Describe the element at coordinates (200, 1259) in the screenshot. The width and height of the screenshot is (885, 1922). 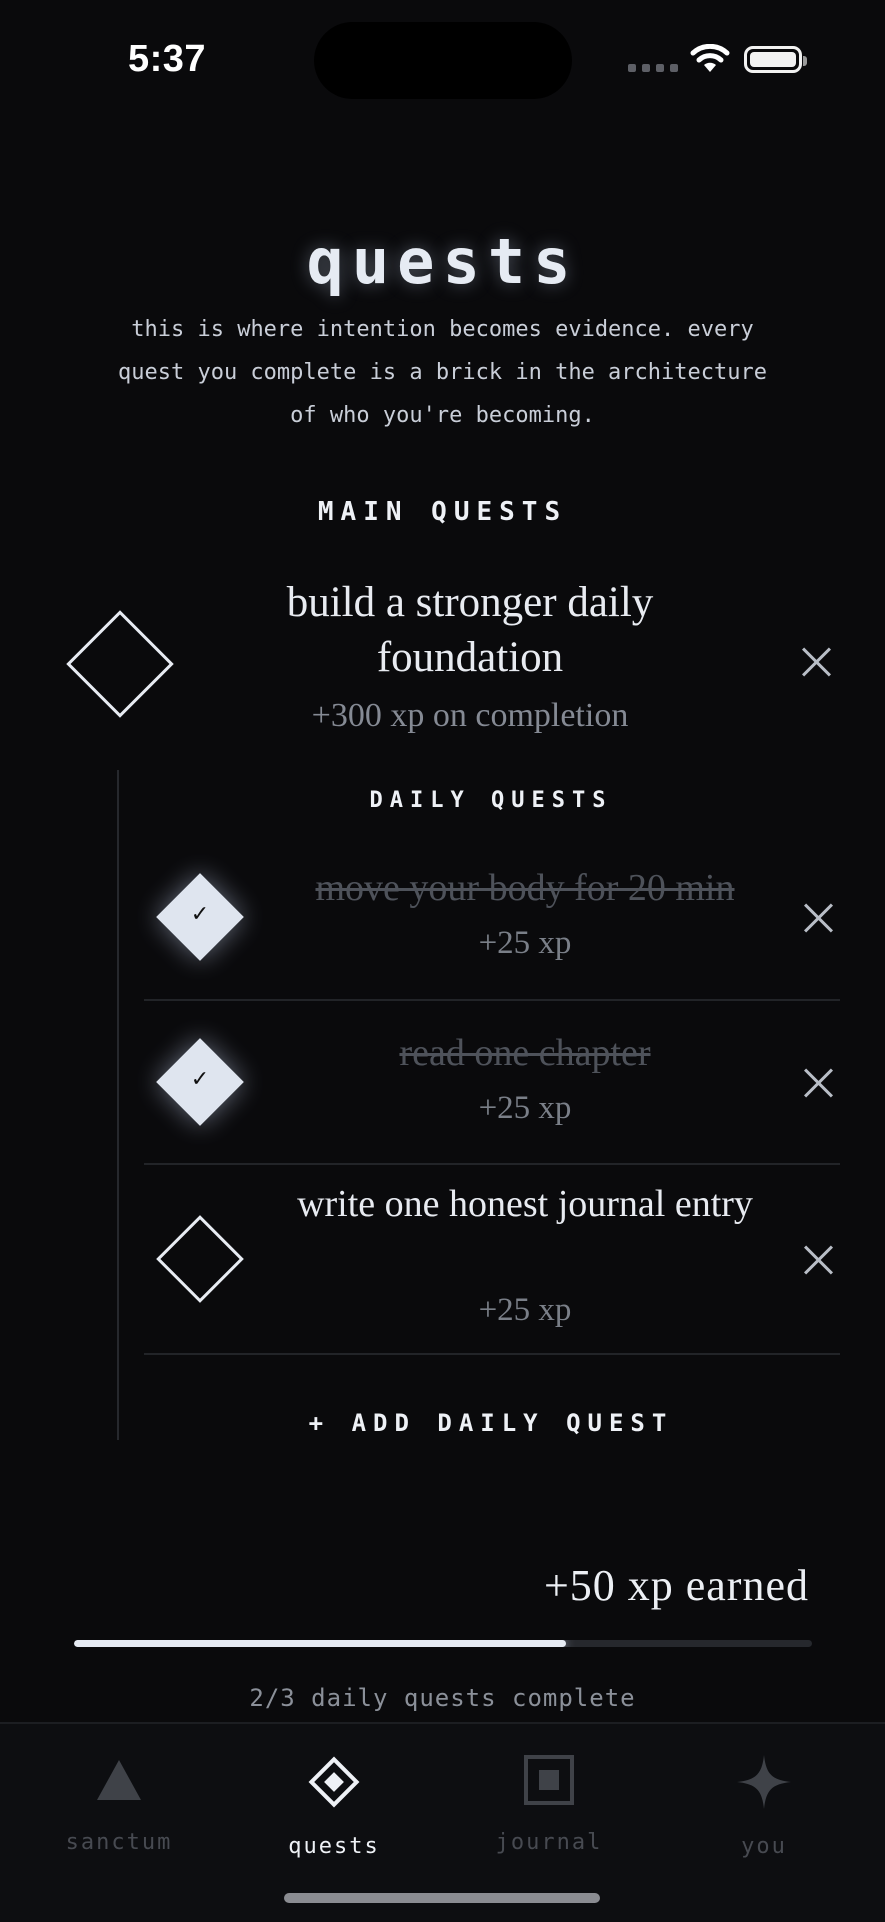
I see `daily-quest-3-checkbox` at that location.